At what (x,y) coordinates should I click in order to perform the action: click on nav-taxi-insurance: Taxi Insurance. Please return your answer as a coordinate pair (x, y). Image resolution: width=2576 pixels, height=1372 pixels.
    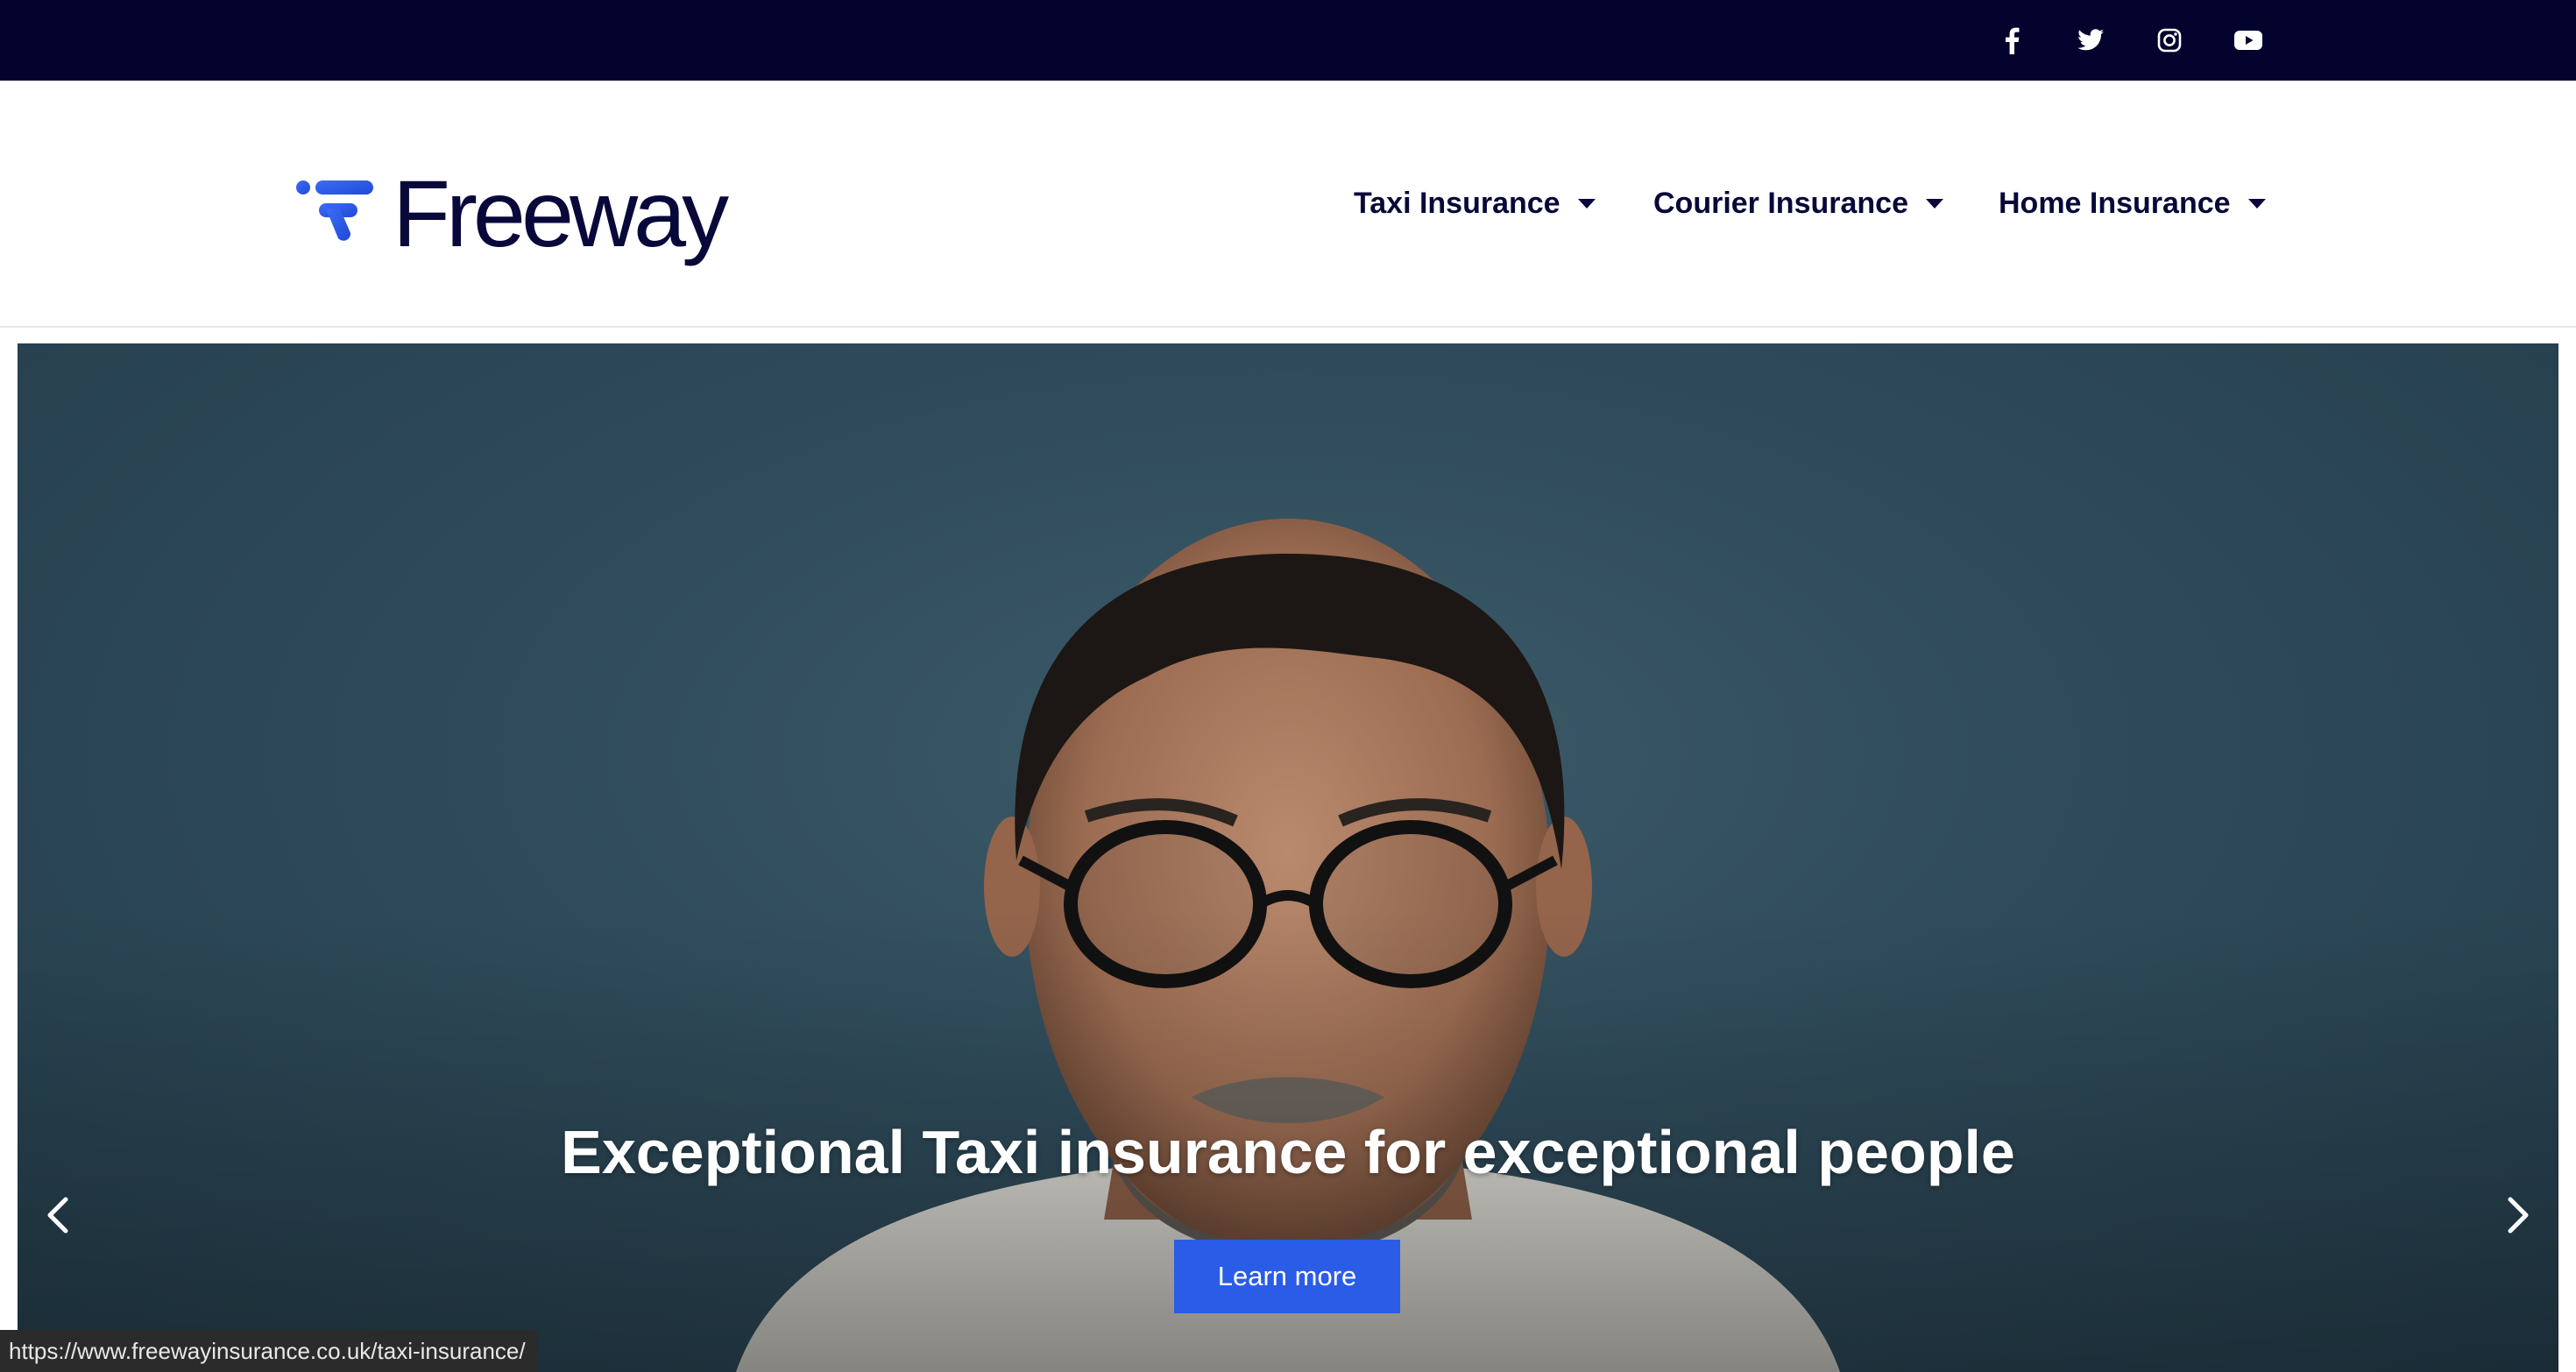
    Looking at the image, I should click on (1475, 204).